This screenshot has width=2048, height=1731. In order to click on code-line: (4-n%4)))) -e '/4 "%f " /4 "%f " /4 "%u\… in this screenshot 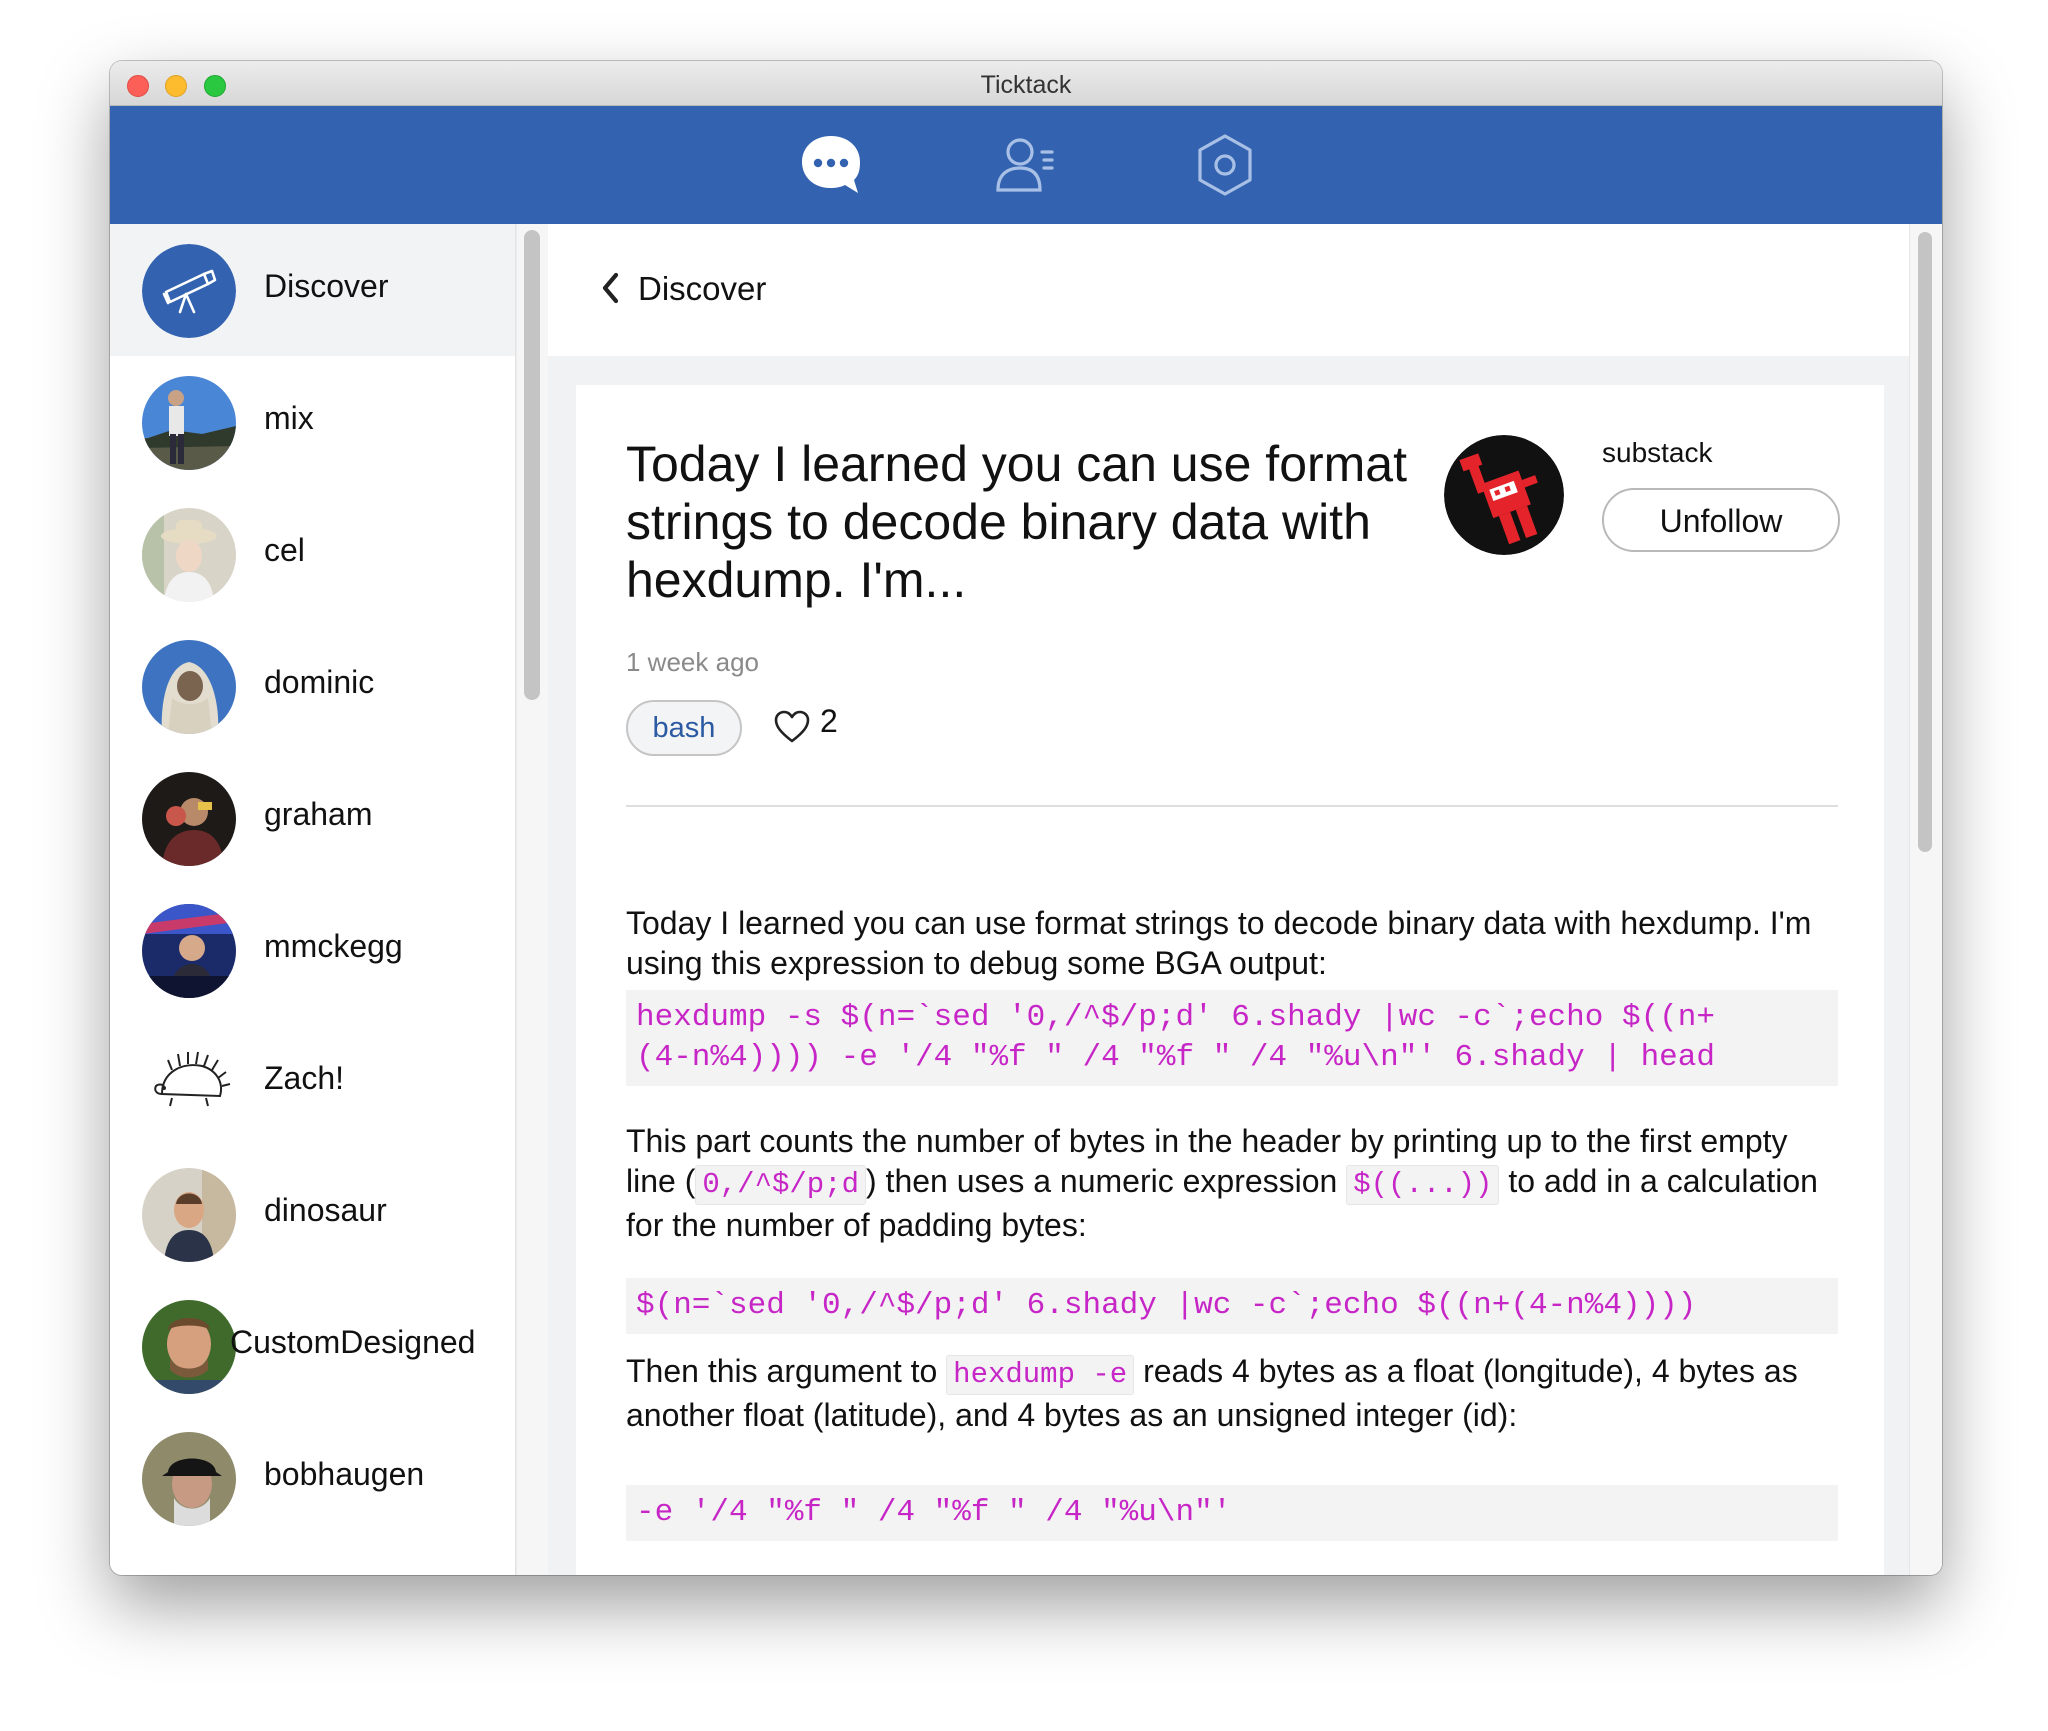, I will do `click(1175, 1057)`.